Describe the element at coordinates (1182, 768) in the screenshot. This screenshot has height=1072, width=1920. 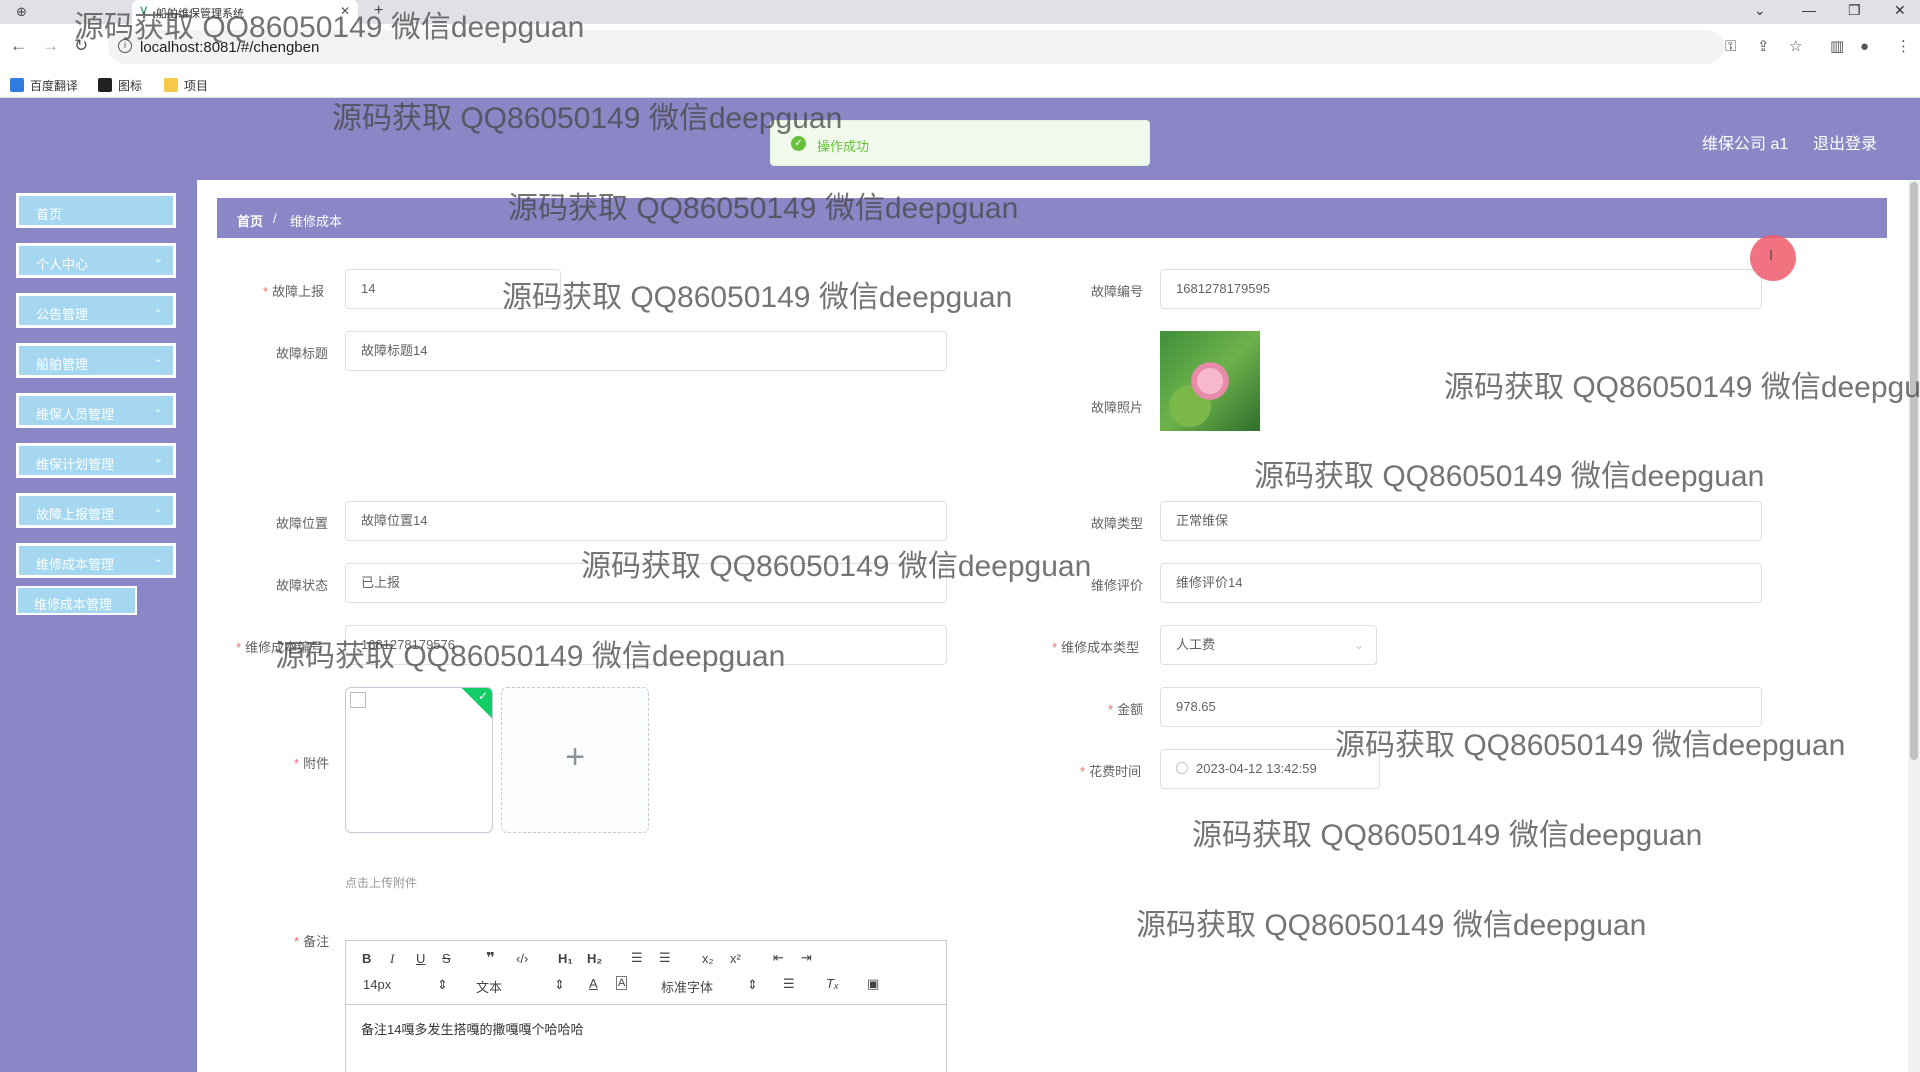
I see `clock-icon` at that location.